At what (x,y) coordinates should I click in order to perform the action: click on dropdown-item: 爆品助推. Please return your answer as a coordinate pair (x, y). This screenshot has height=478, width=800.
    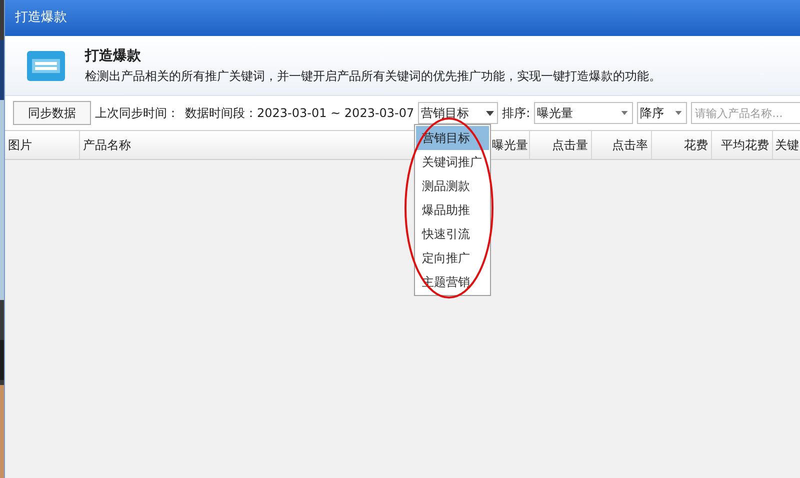
    Looking at the image, I should click on (452, 210).